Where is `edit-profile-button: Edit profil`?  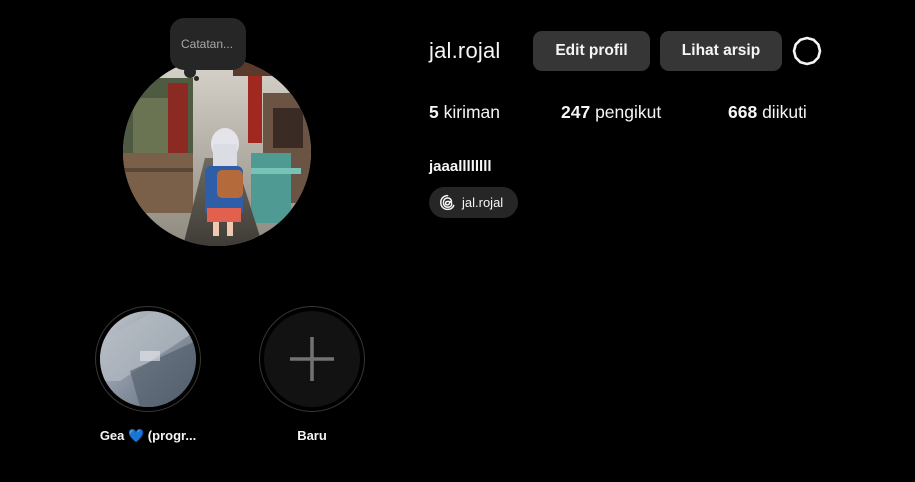 edit-profile-button: Edit profil is located at coordinates (591, 51).